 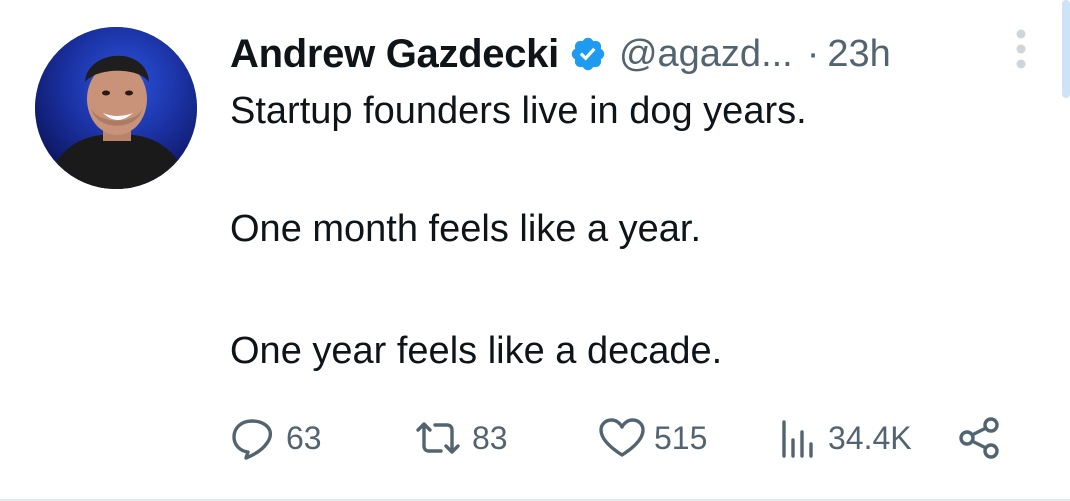 What do you see at coordinates (304, 437) in the screenshot?
I see `reply-count: 63` at bounding box center [304, 437].